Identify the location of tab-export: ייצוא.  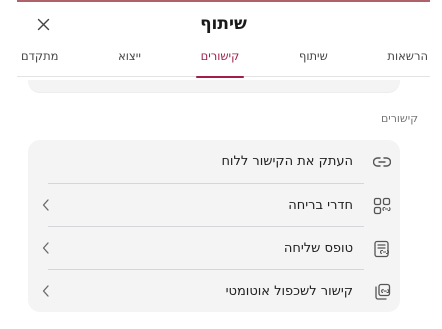
(129, 61).